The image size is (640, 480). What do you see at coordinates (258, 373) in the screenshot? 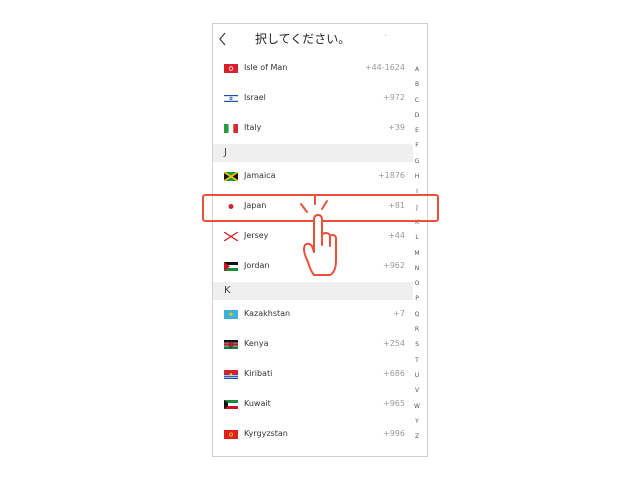
I see `country-name: Kiribati` at bounding box center [258, 373].